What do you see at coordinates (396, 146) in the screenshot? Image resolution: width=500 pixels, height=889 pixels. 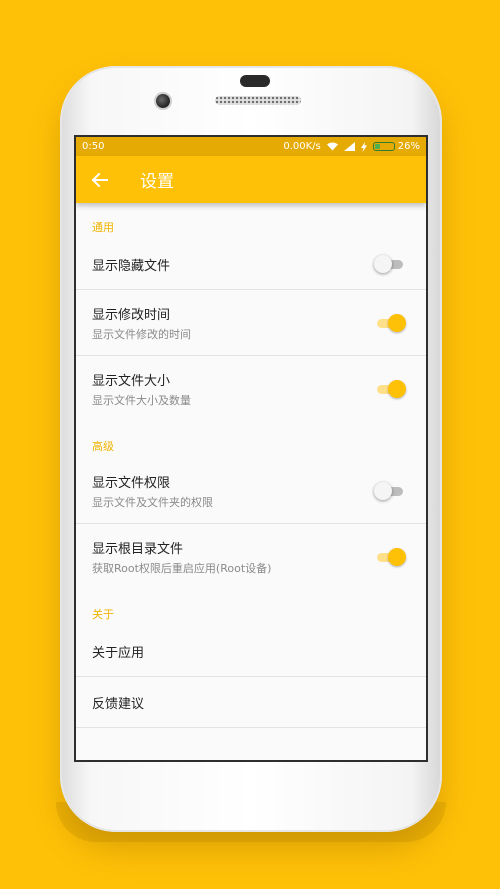 I see `battery-indicator: 26%` at bounding box center [396, 146].